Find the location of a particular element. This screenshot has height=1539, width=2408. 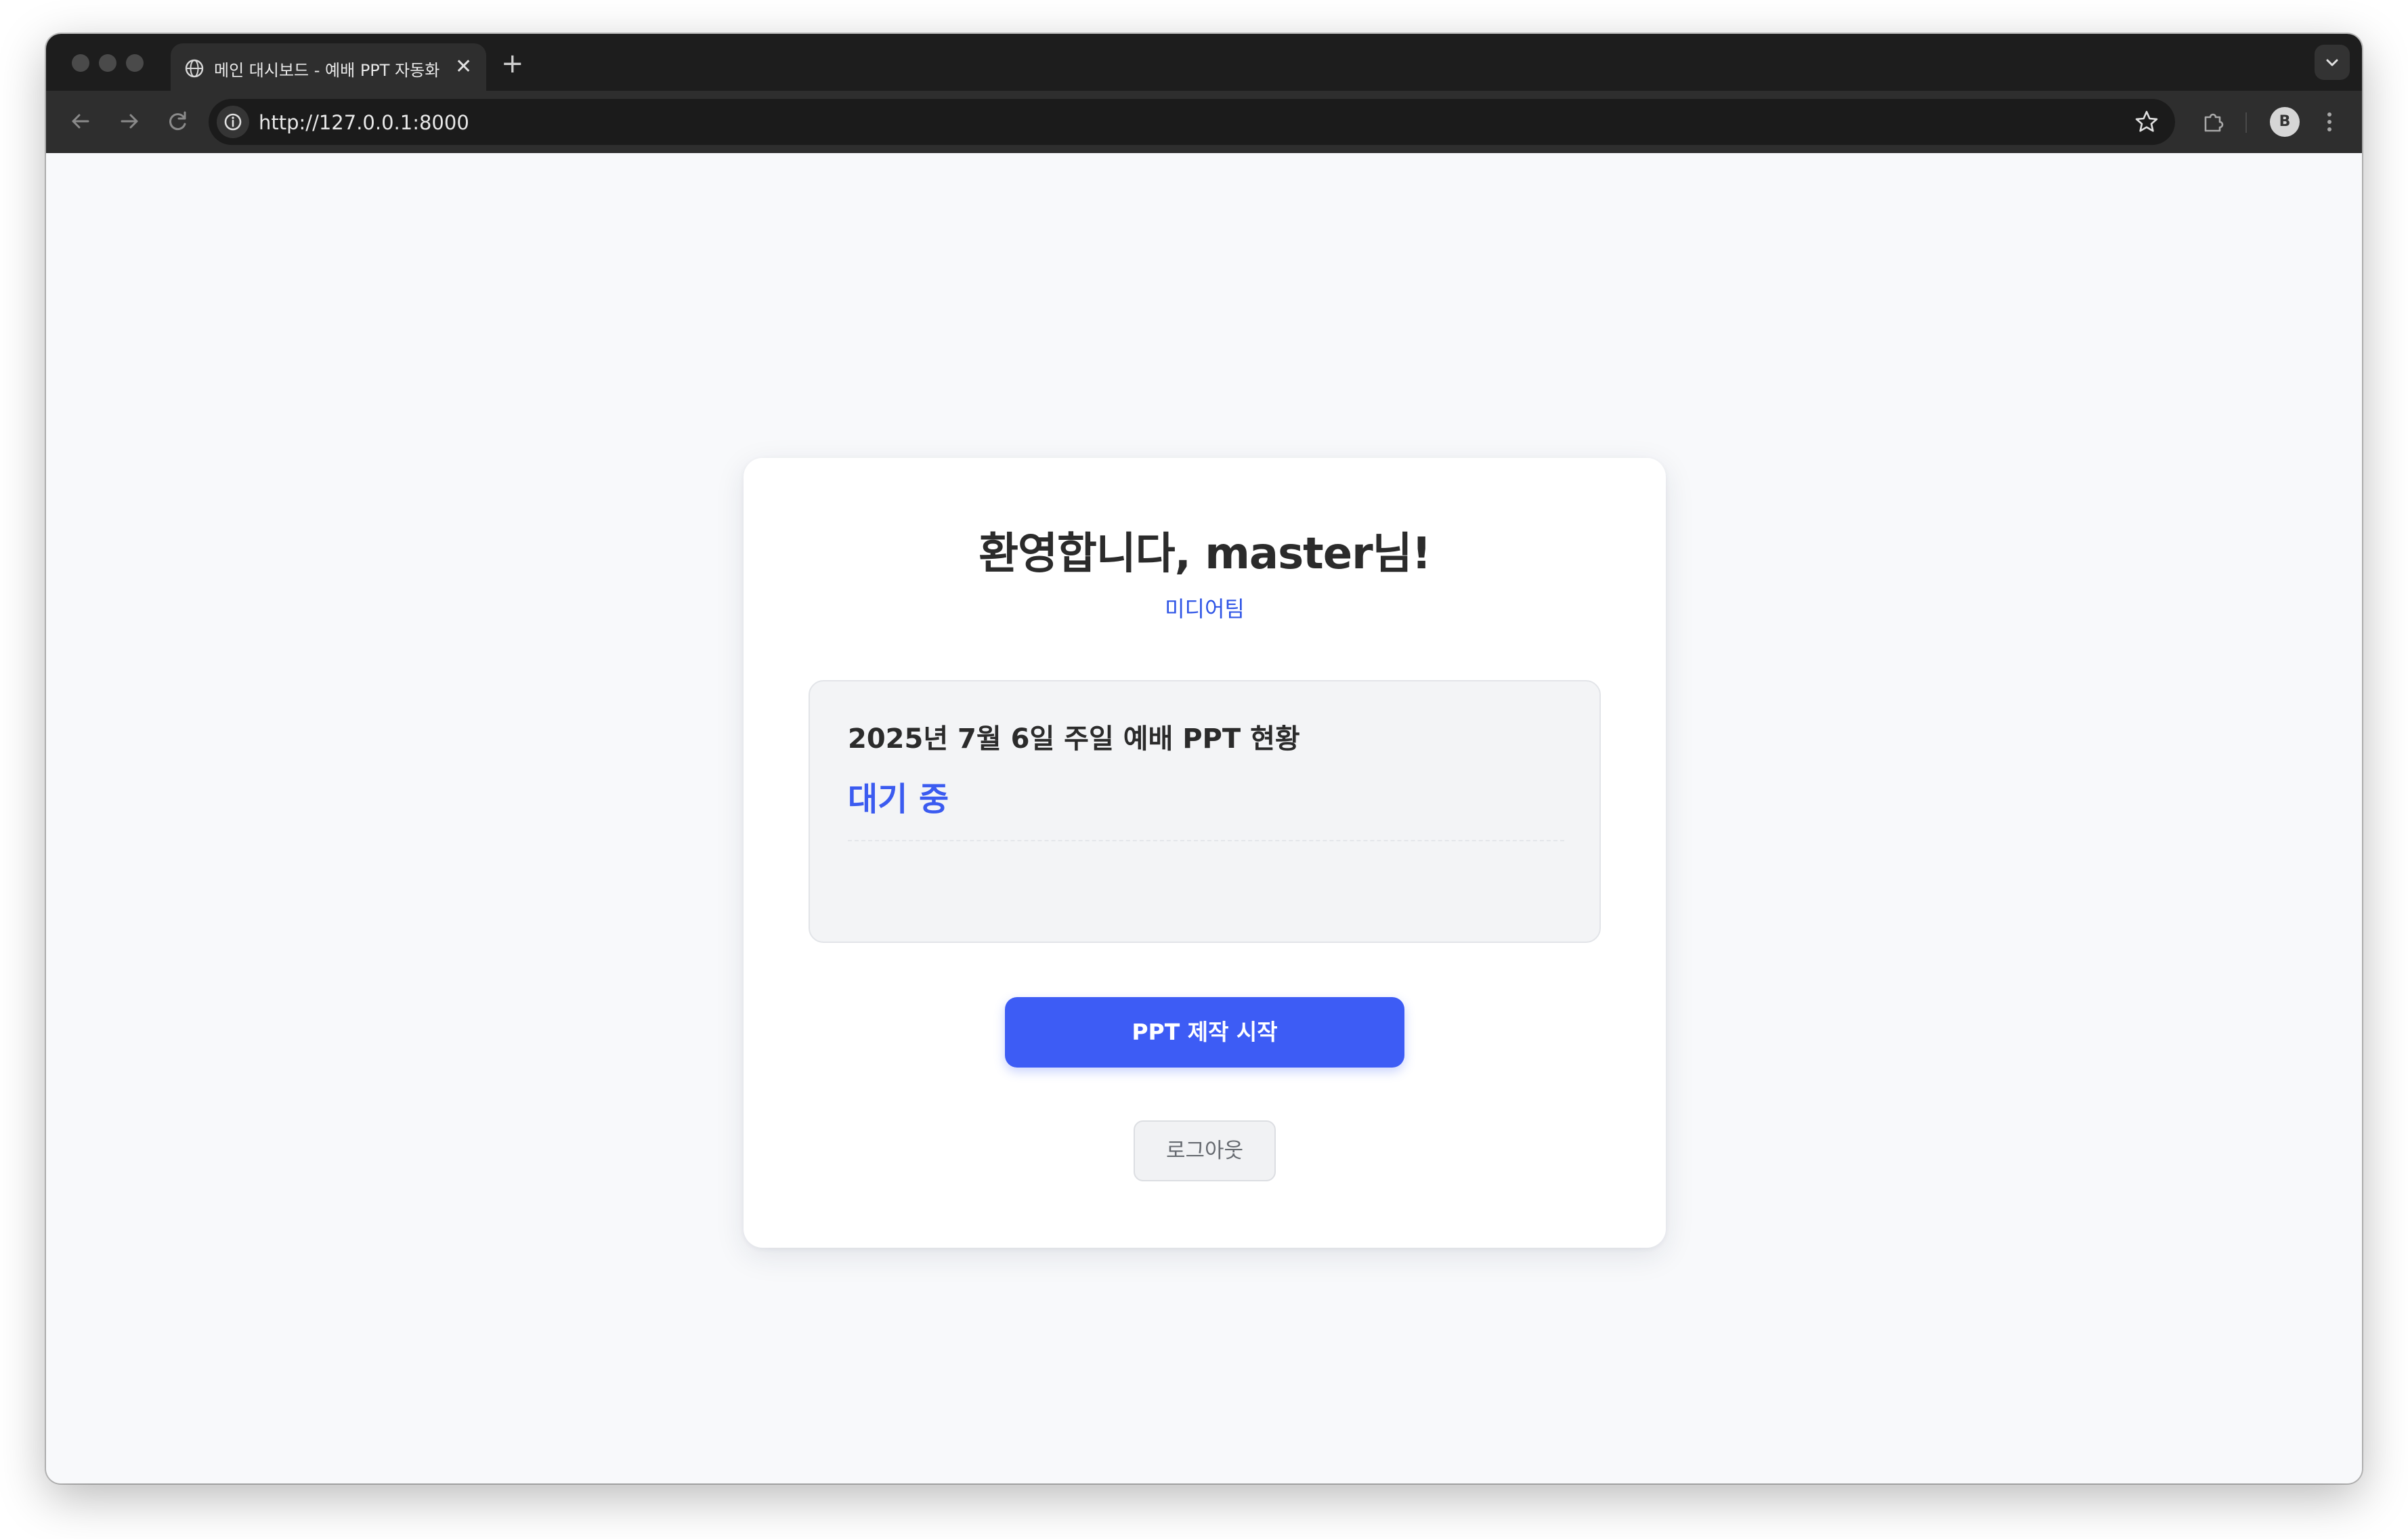

status-badge: 대기 중 is located at coordinates (898, 799).